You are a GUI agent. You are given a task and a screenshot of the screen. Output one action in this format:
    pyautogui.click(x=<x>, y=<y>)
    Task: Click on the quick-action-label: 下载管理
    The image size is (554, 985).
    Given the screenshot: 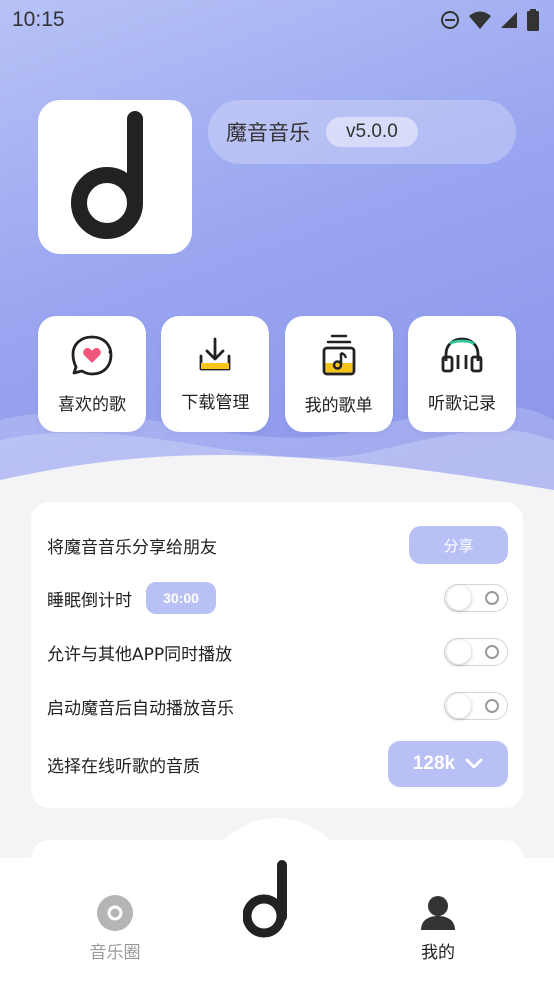 What is the action you would take?
    pyautogui.click(x=215, y=402)
    